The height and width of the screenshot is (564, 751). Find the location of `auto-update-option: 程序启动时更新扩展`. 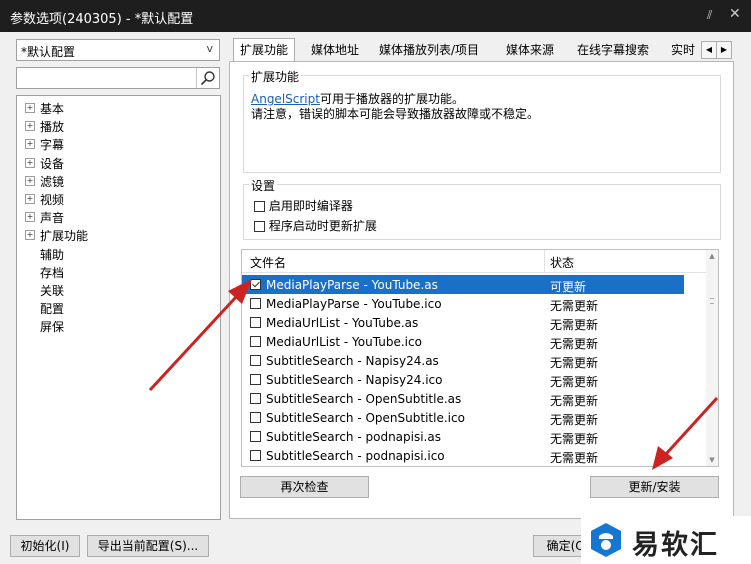

auto-update-option: 程序启动时更新扩展 is located at coordinates (315, 225).